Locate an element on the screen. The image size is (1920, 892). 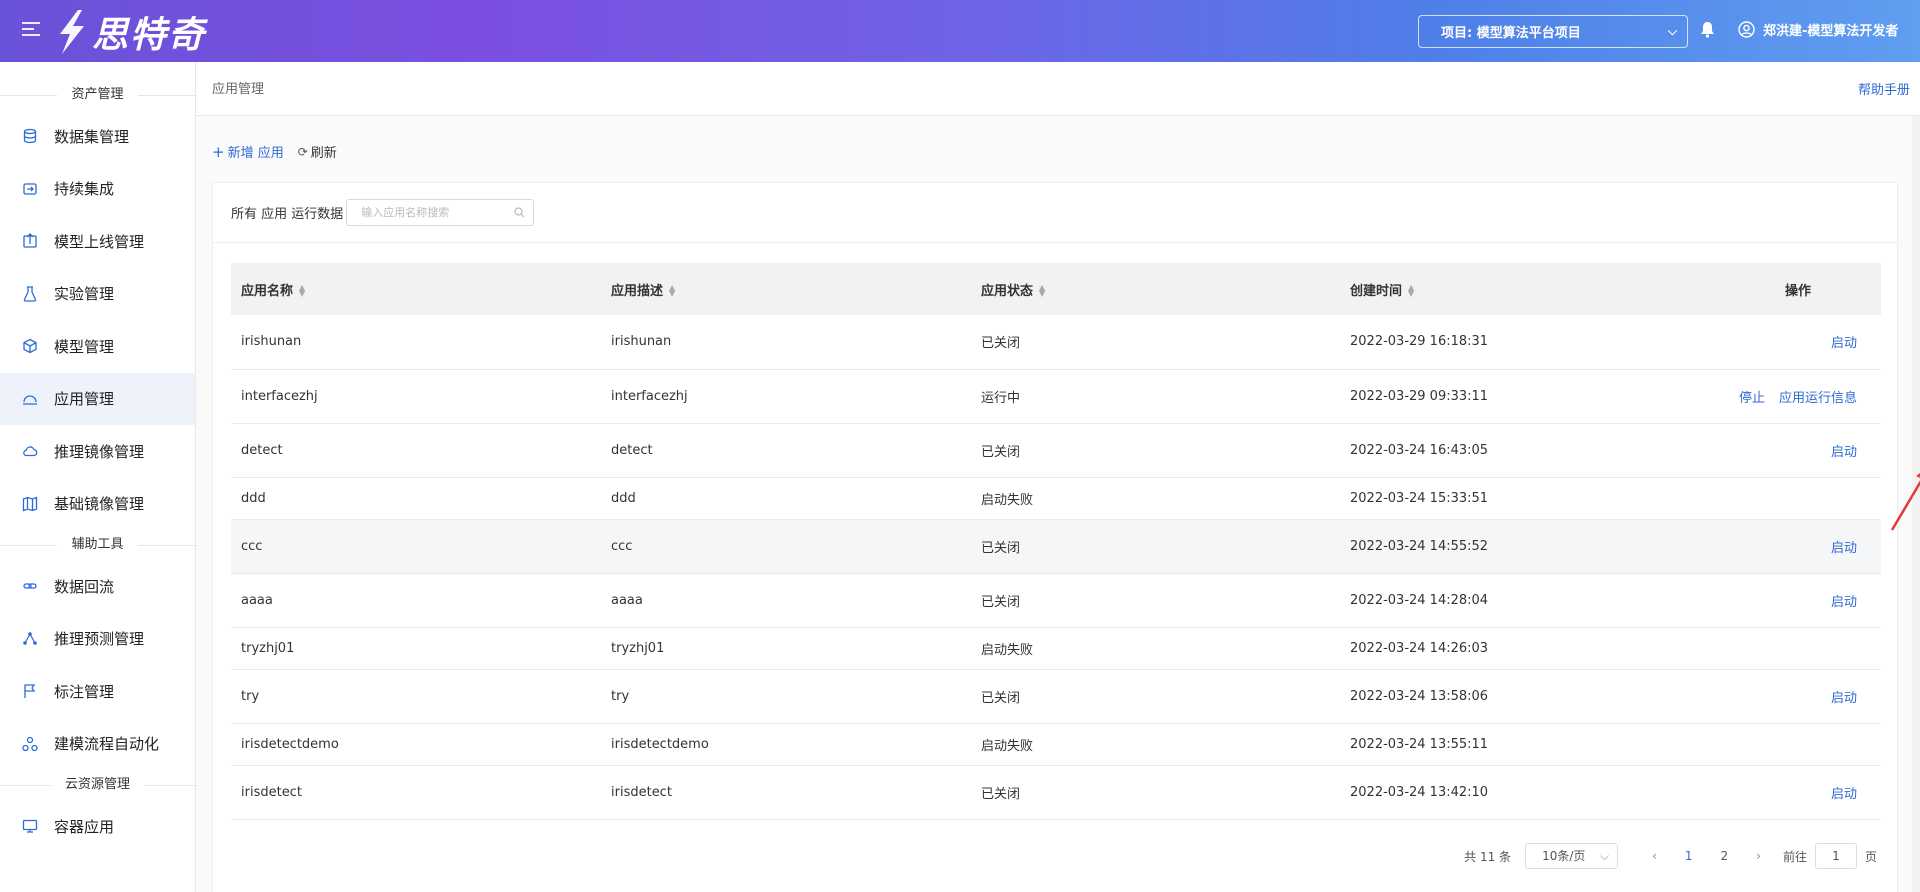
cell-time: 2022-03-24 13:55:11 is located at coordinates (1490, 744).